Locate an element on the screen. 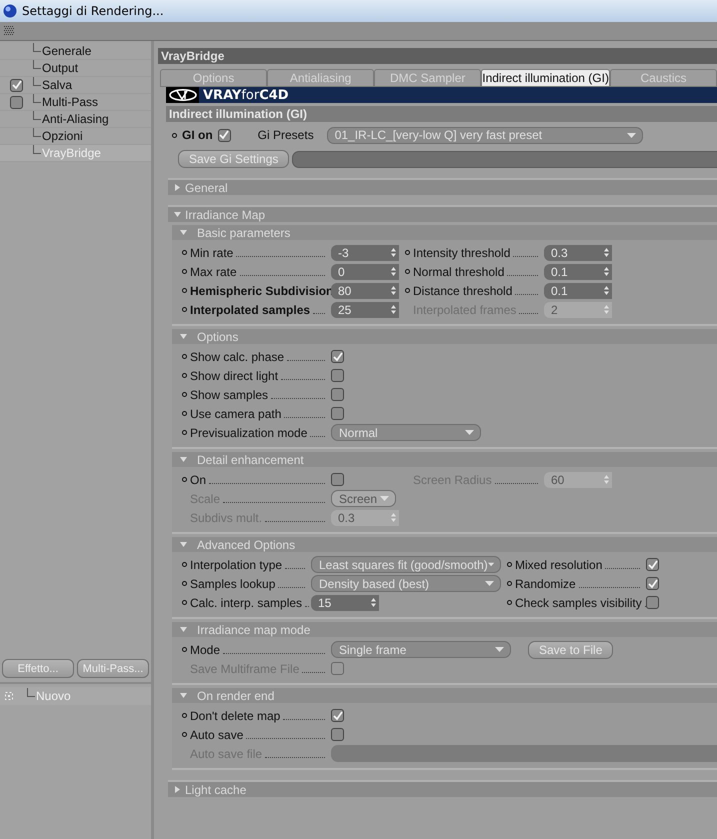 The width and height of the screenshot is (717, 839). field-label: Max rate is located at coordinates (213, 271).